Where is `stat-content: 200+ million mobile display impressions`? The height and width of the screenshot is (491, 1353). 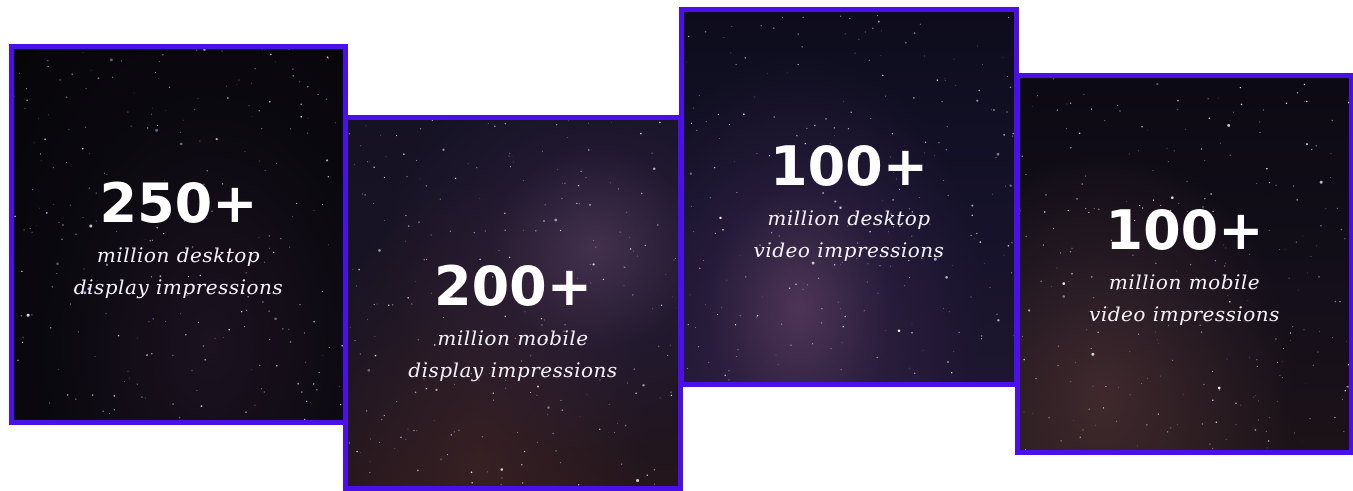 stat-content: 200+ million mobile display impressions is located at coordinates (513, 323).